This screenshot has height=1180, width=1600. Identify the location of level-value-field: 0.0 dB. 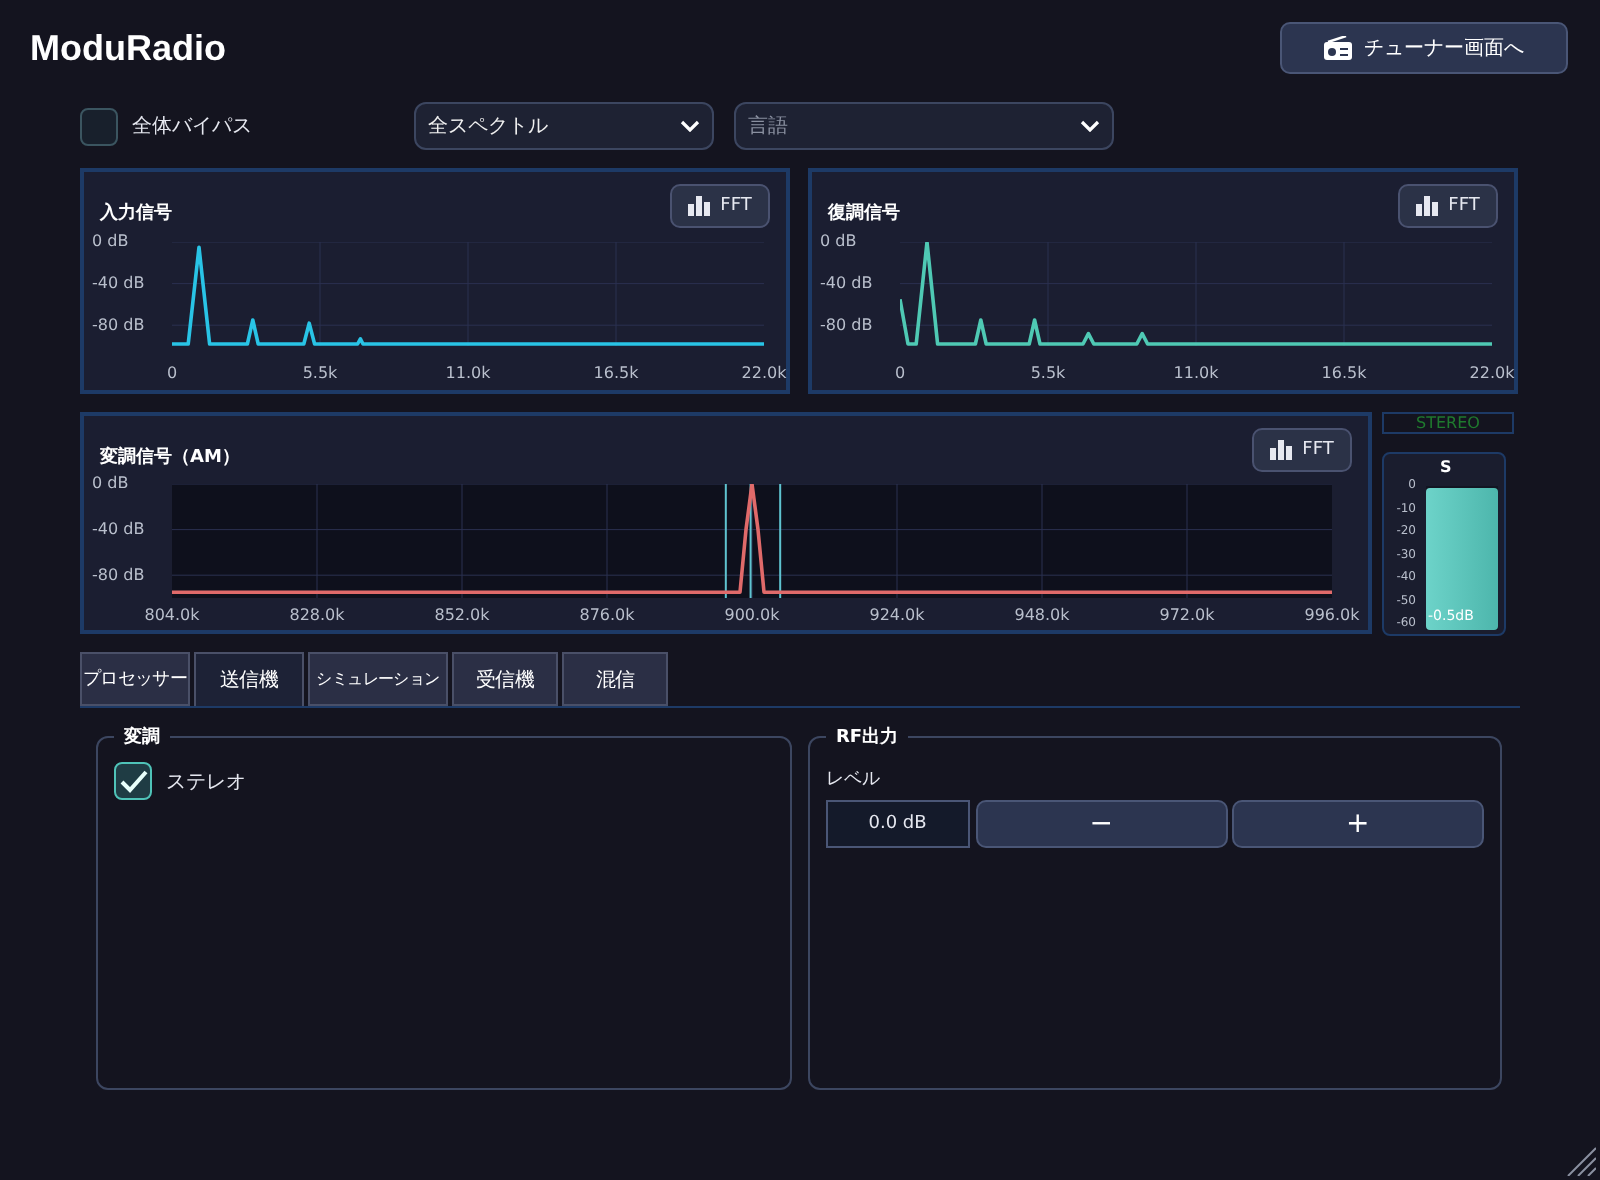
(898, 824).